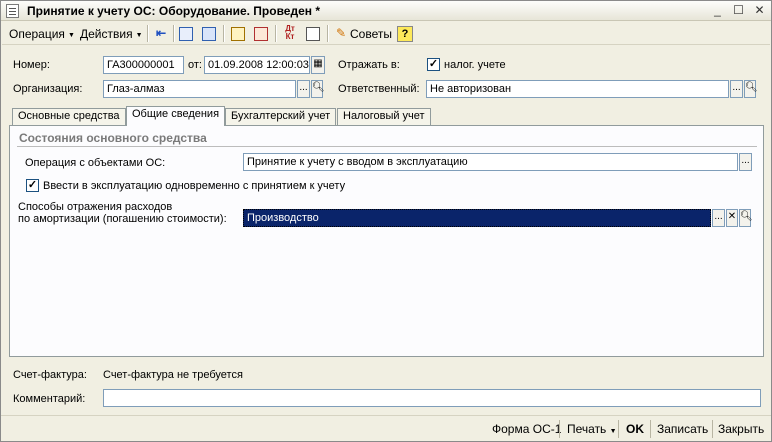 The width and height of the screenshot is (772, 442). Describe the element at coordinates (379, 89) in the screenshot. I see `responsible-label: Ответственный:` at that location.